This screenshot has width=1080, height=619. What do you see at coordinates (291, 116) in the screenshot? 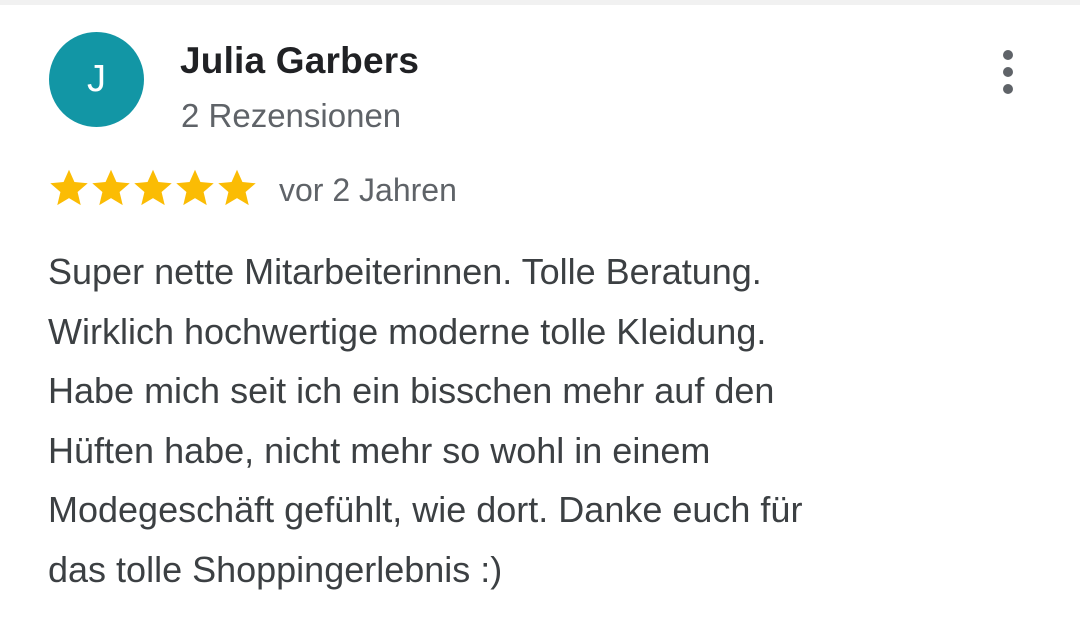
I see `review-count: 2 Rezensionen` at bounding box center [291, 116].